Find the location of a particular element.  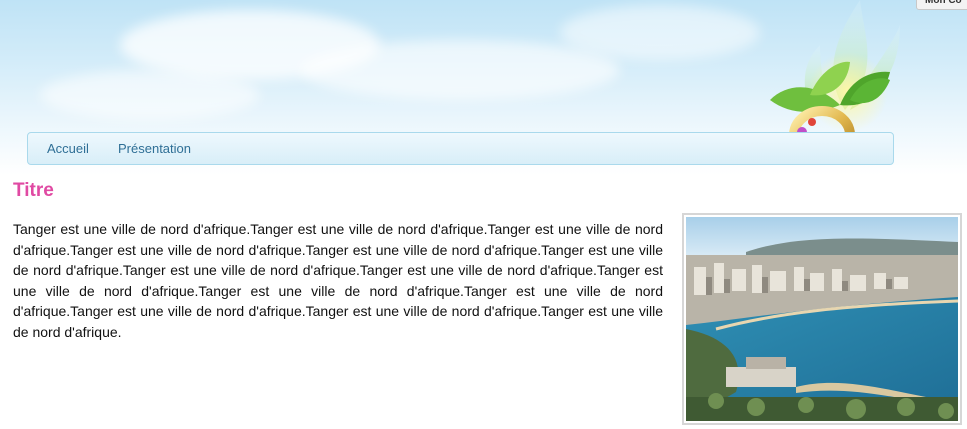

account-button: Mon Co is located at coordinates (941, 5).